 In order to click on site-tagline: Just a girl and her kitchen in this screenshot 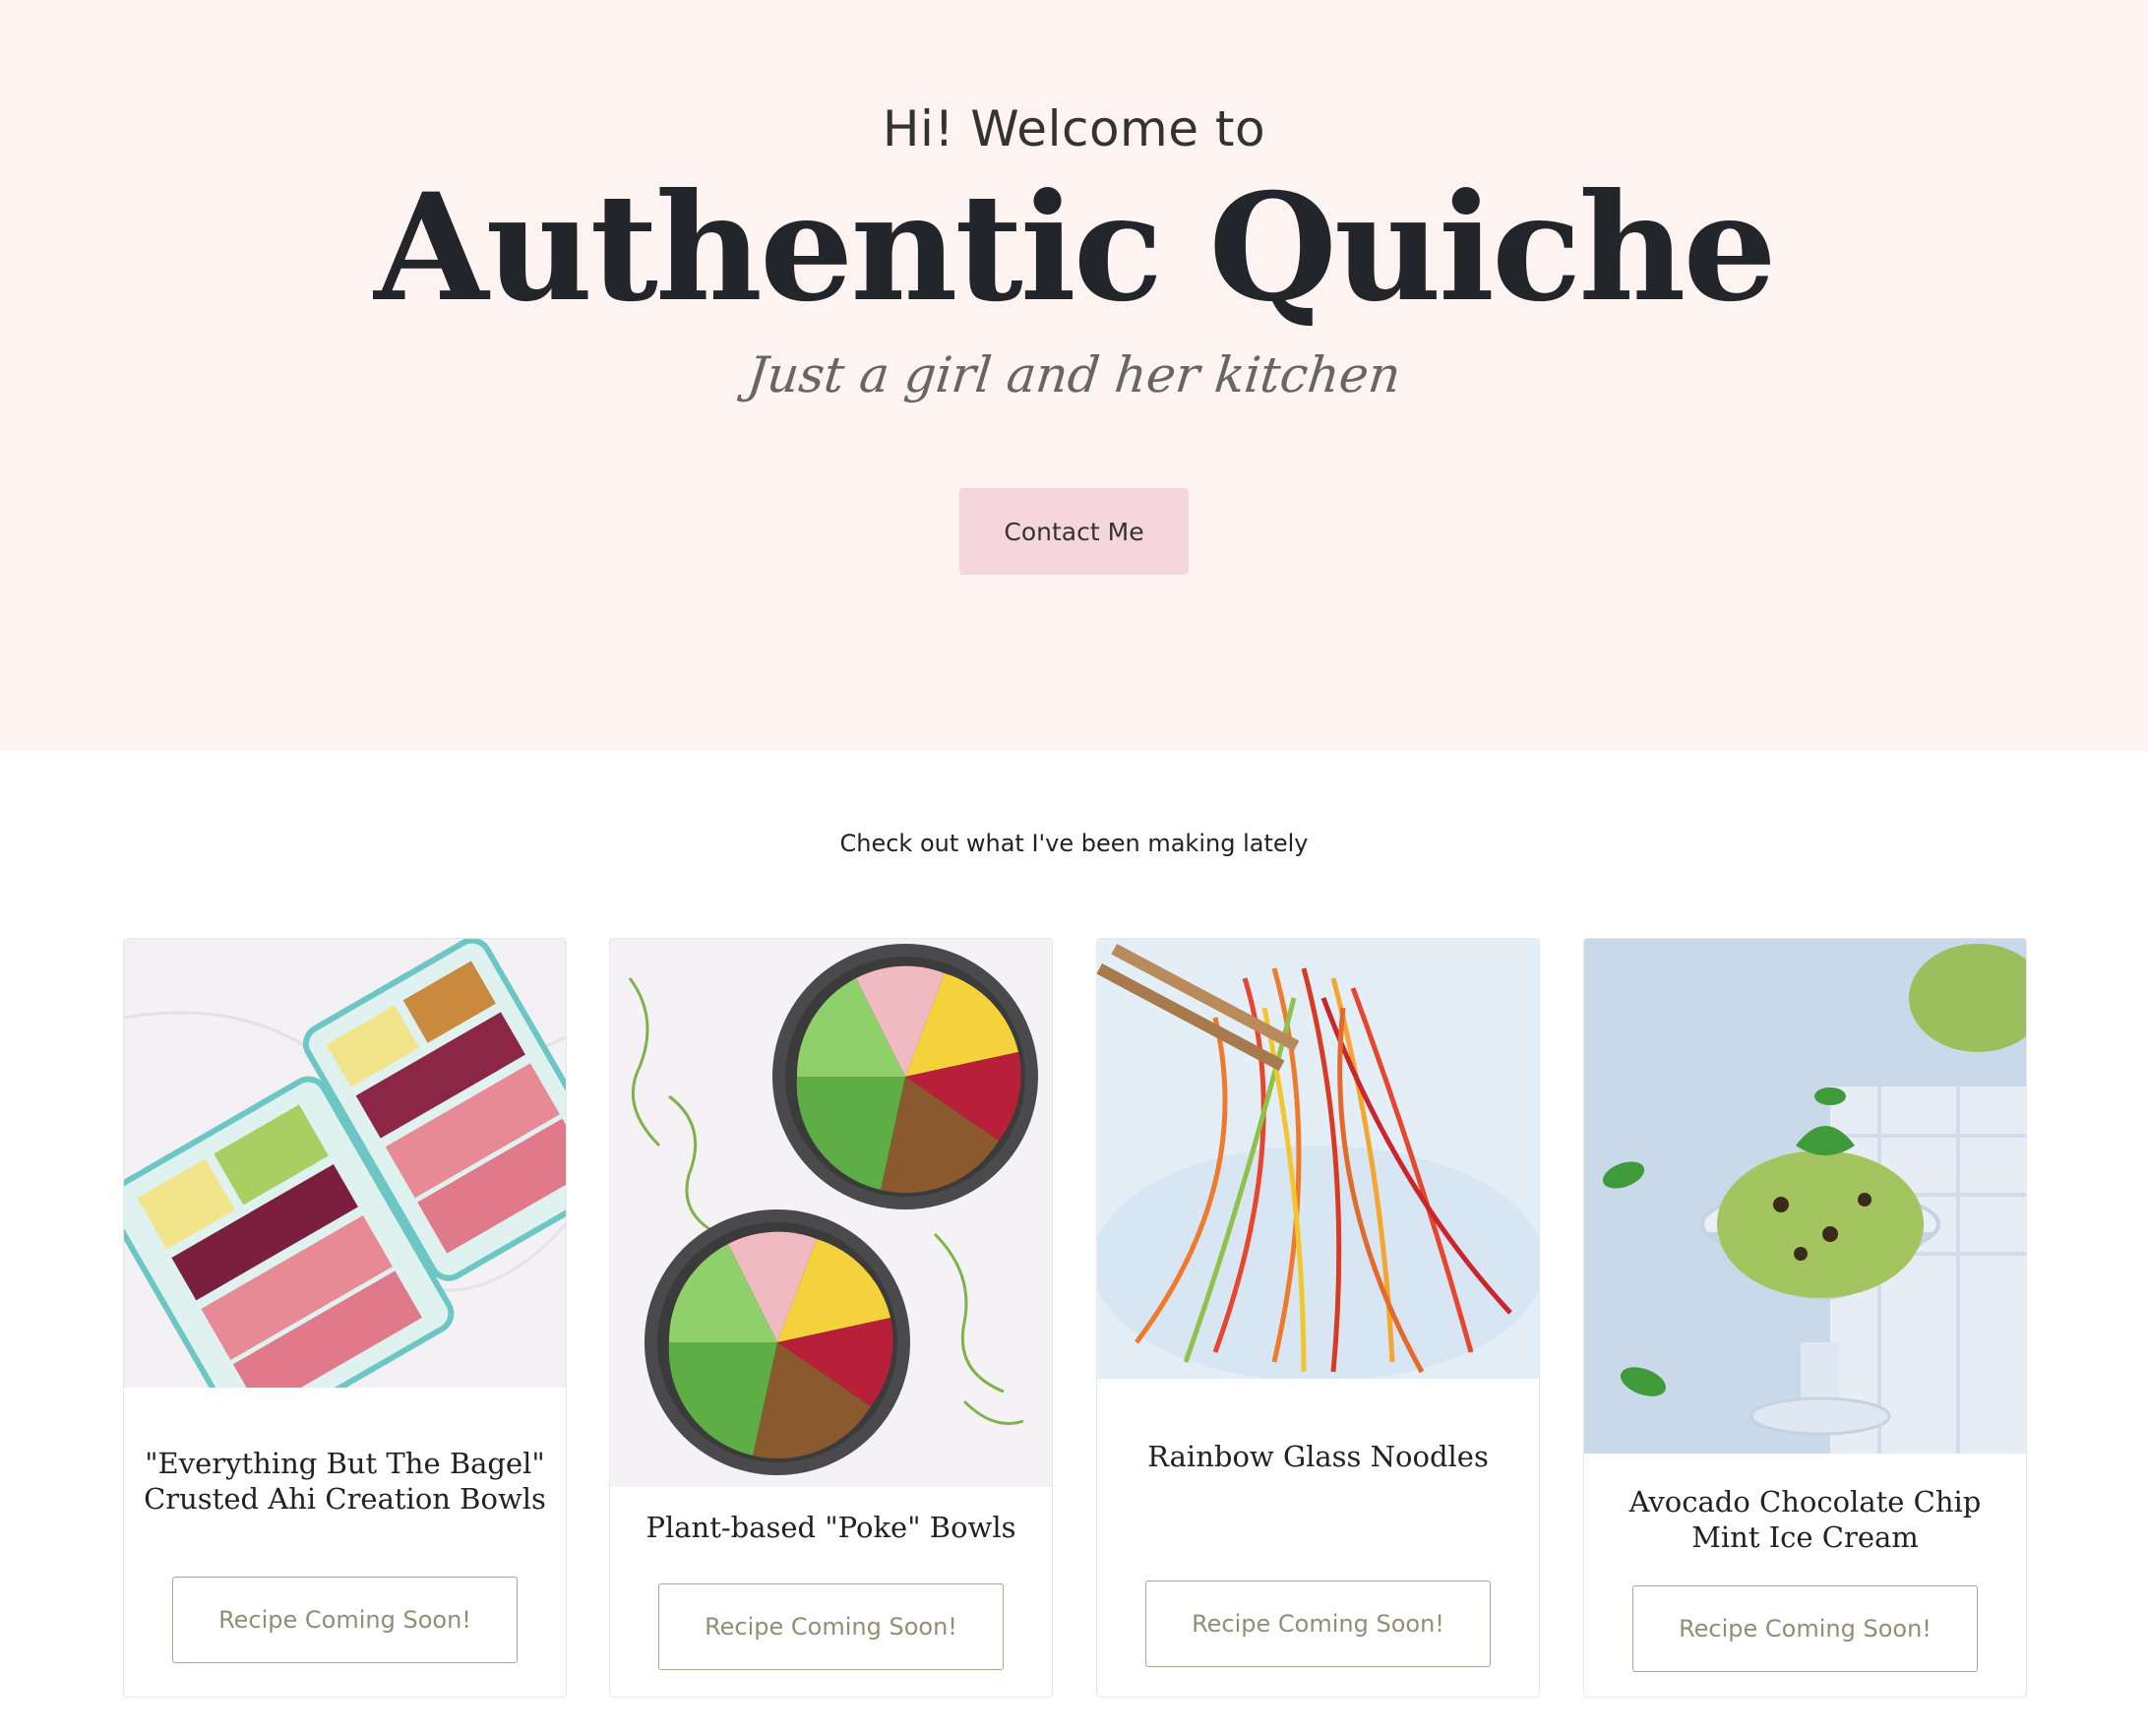, I will do `click(1074, 374)`.